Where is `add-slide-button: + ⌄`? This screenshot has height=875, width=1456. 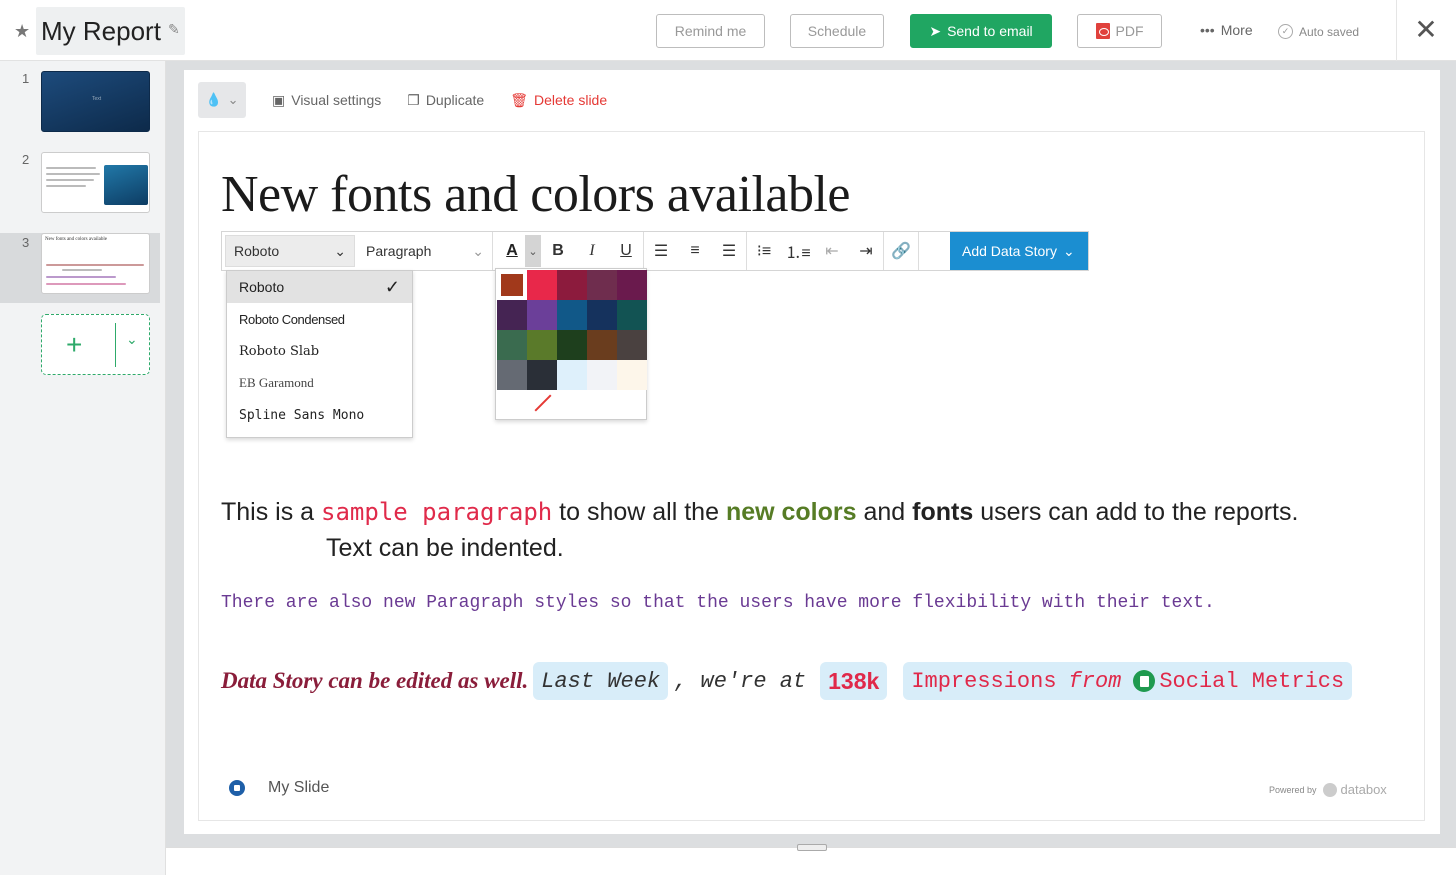
add-slide-button: + ⌄ is located at coordinates (95, 344).